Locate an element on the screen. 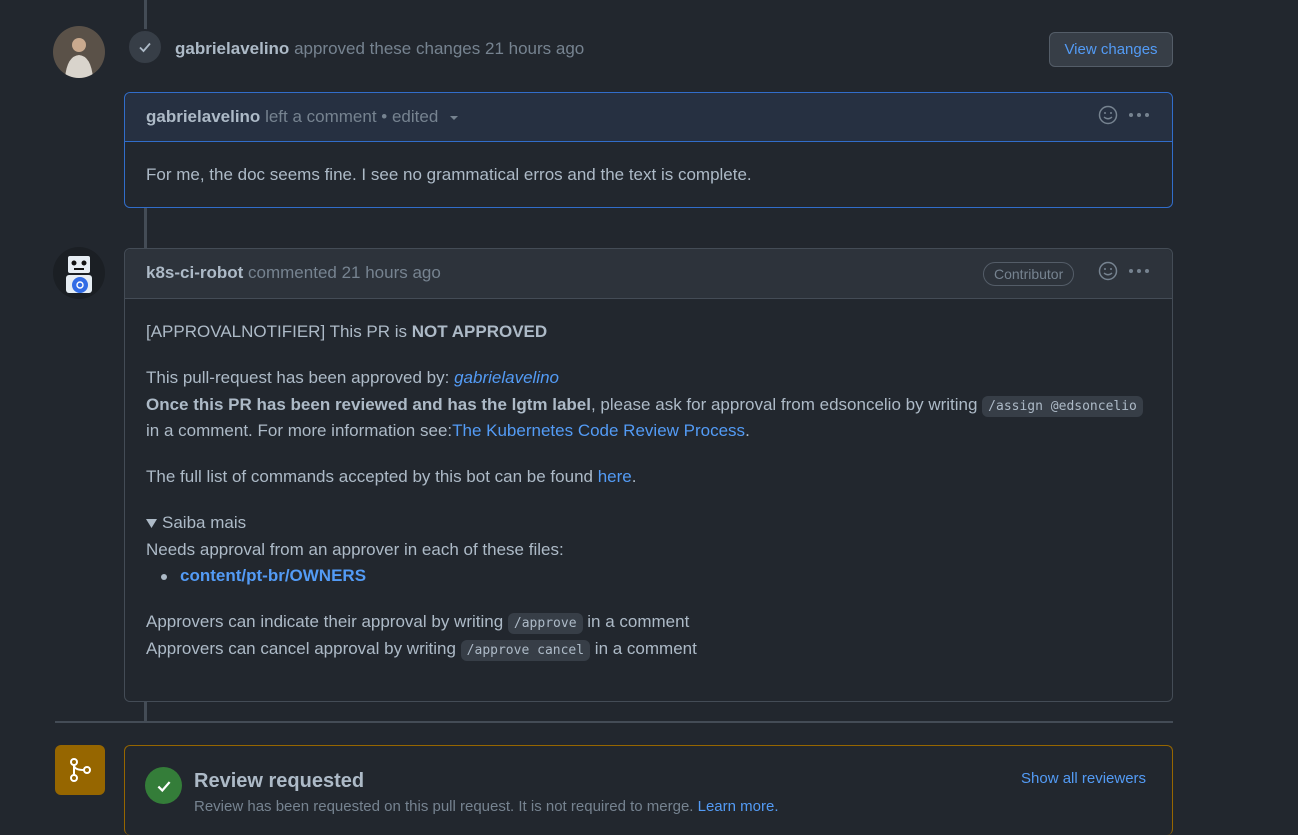 The image size is (1298, 835). commands-here-link: here is located at coordinates (615, 476).